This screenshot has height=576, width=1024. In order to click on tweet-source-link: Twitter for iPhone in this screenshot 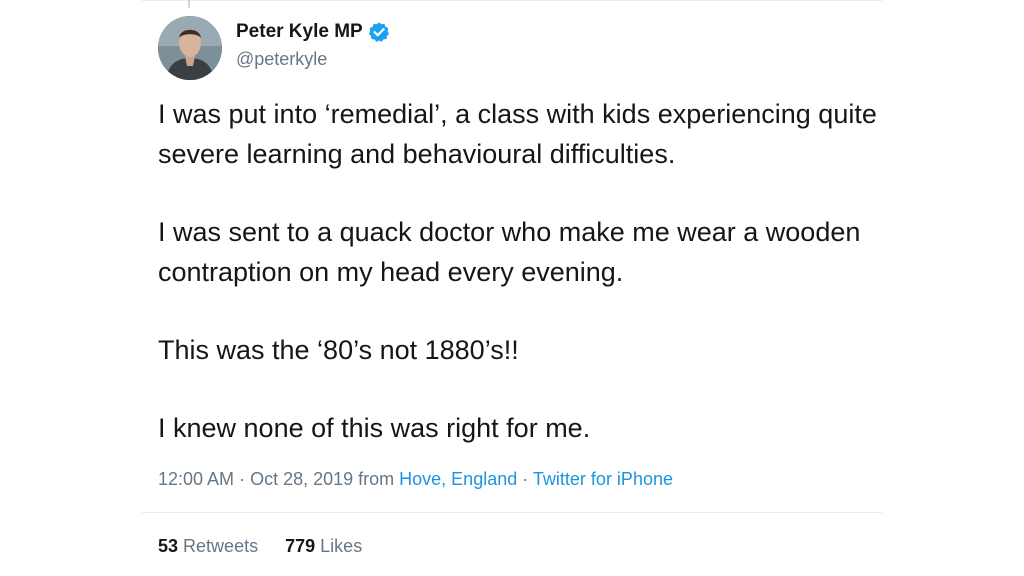, I will do `click(603, 479)`.